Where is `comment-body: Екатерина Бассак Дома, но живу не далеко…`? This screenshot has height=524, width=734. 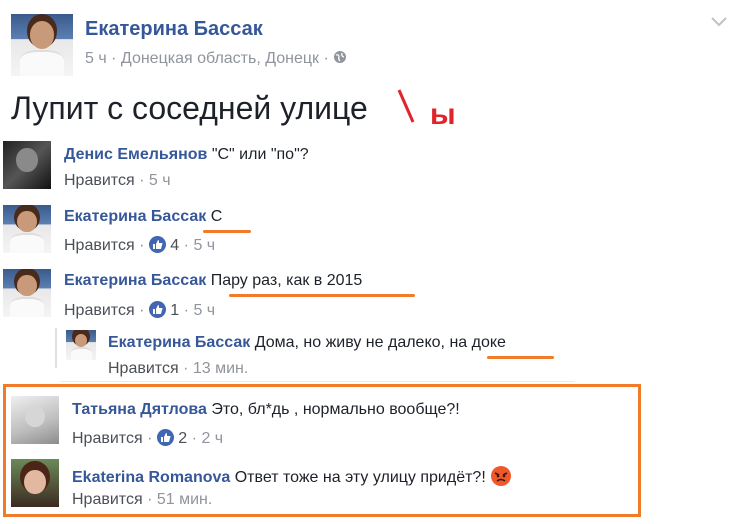
comment-body: Екатерина Бассак Дома, но живу не далеко… is located at coordinates (307, 343).